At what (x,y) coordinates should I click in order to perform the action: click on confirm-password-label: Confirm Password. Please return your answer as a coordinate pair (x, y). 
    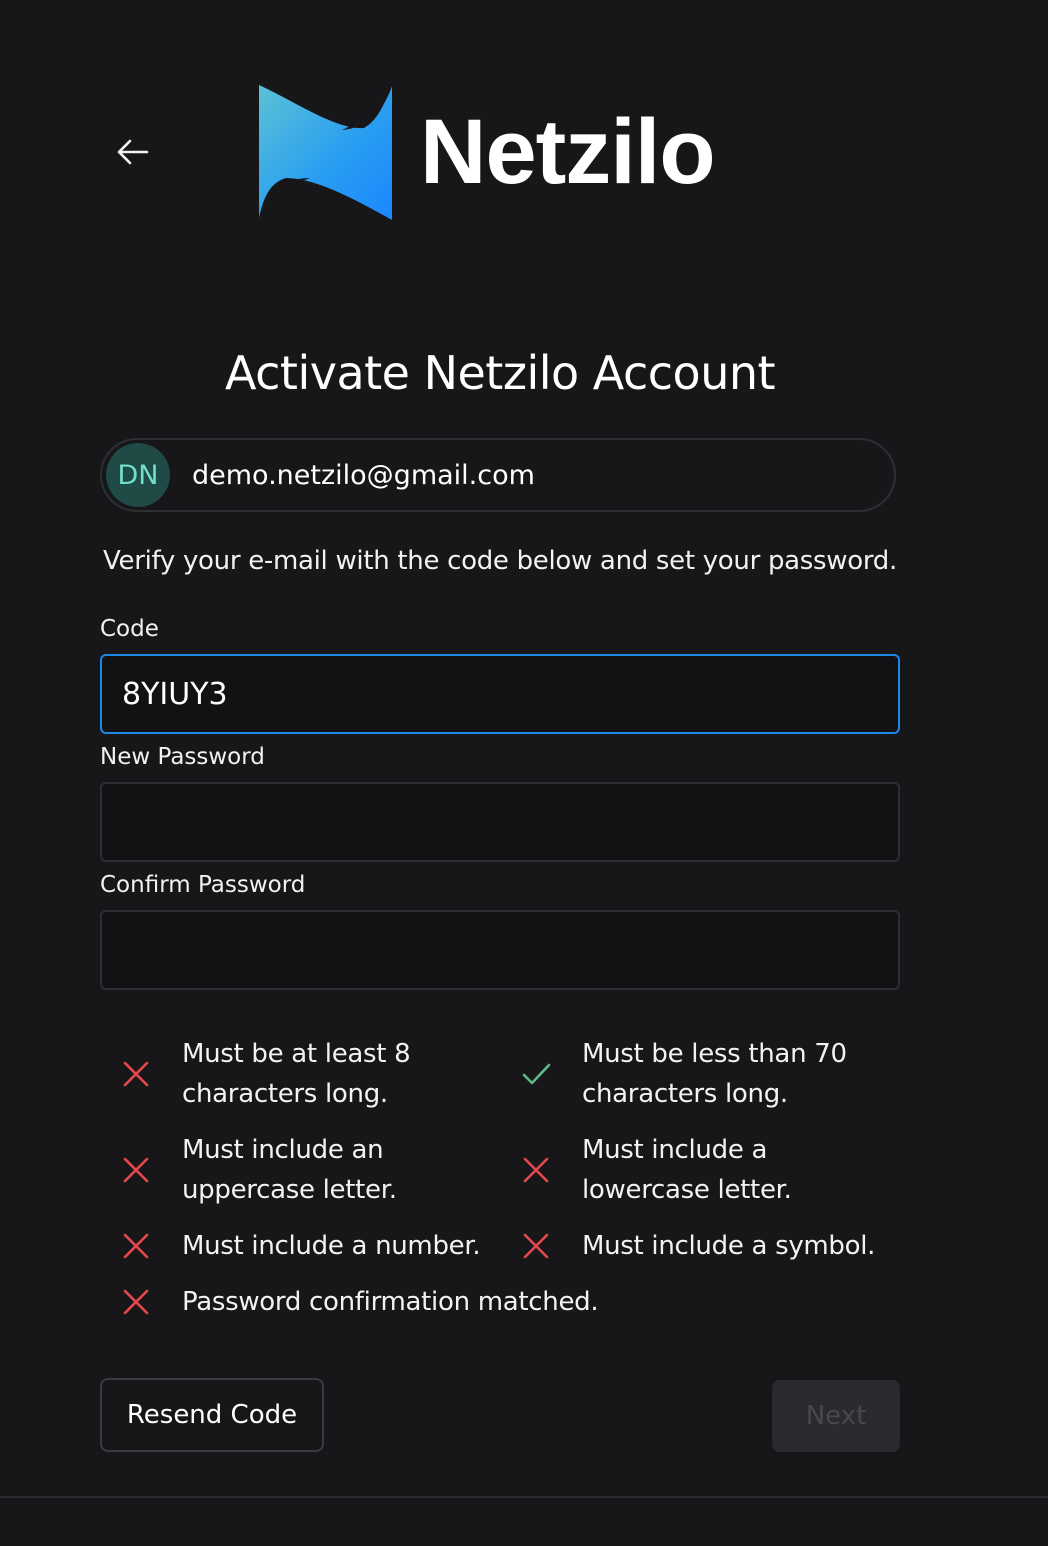
    Looking at the image, I should click on (203, 885).